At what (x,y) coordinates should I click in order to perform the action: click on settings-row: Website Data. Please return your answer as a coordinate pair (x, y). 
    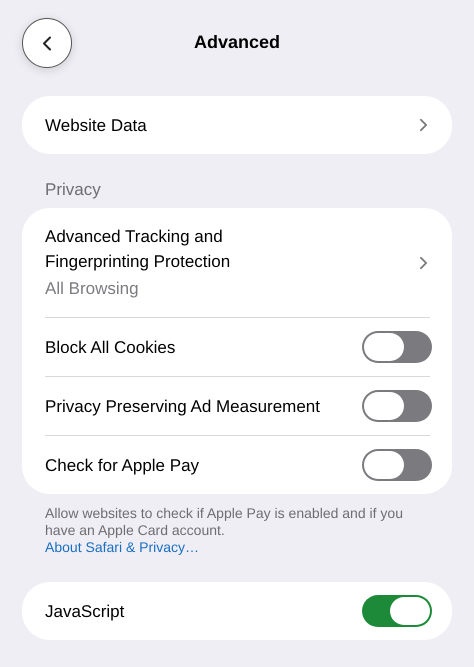
    Looking at the image, I should click on (237, 125).